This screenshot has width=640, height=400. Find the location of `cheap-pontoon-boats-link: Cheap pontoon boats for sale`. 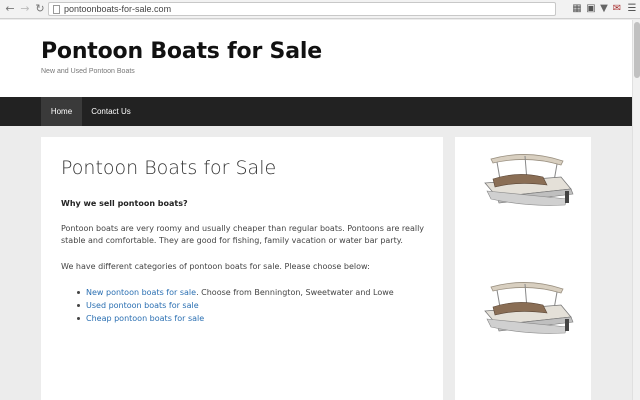

cheap-pontoon-boats-link: Cheap pontoon boats for sale is located at coordinates (145, 318).